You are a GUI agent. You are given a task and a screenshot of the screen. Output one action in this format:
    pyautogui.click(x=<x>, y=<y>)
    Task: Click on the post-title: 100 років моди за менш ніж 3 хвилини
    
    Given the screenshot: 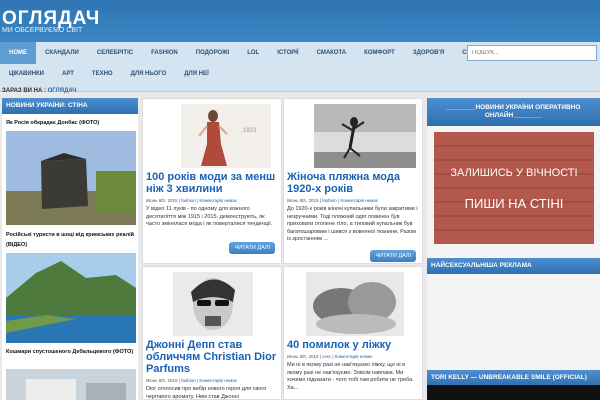 What is the action you would take?
    pyautogui.click(x=213, y=183)
    